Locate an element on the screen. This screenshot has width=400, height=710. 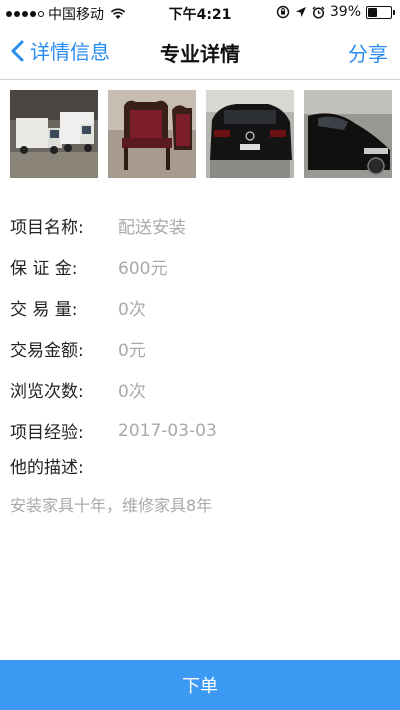
battery-fill is located at coordinates (373, 12).